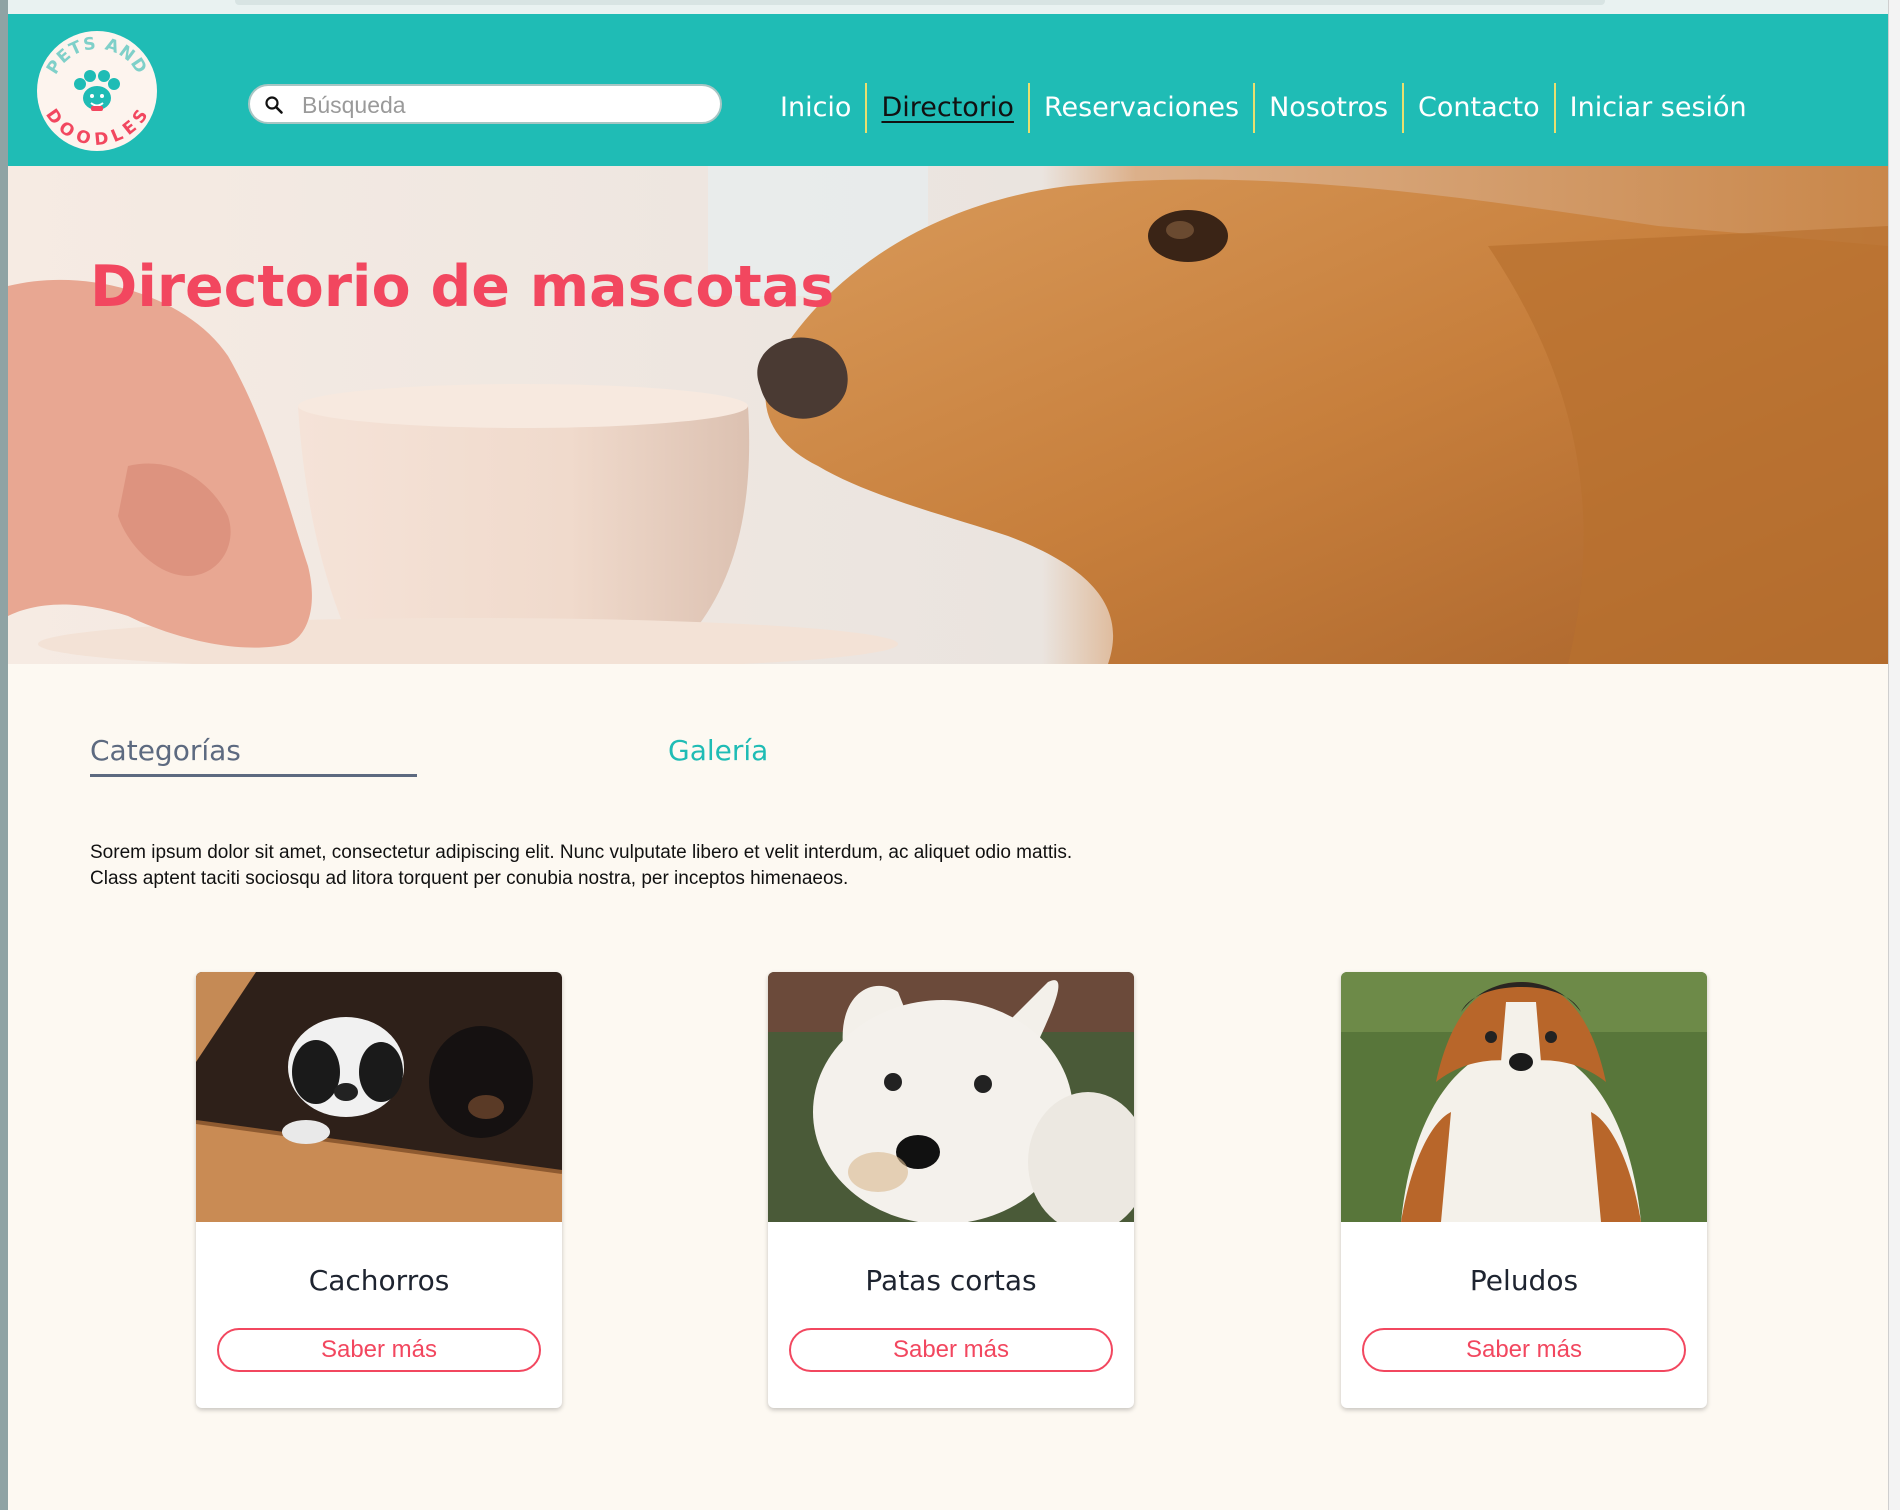  Describe the element at coordinates (951, 1097) in the screenshot. I see `westie-photo` at that location.